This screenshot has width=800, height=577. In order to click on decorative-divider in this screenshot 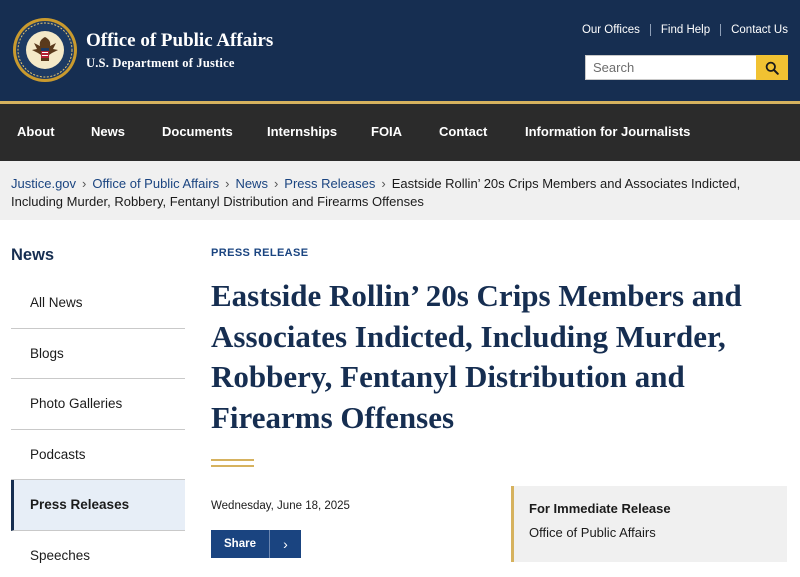, I will do `click(232, 463)`.